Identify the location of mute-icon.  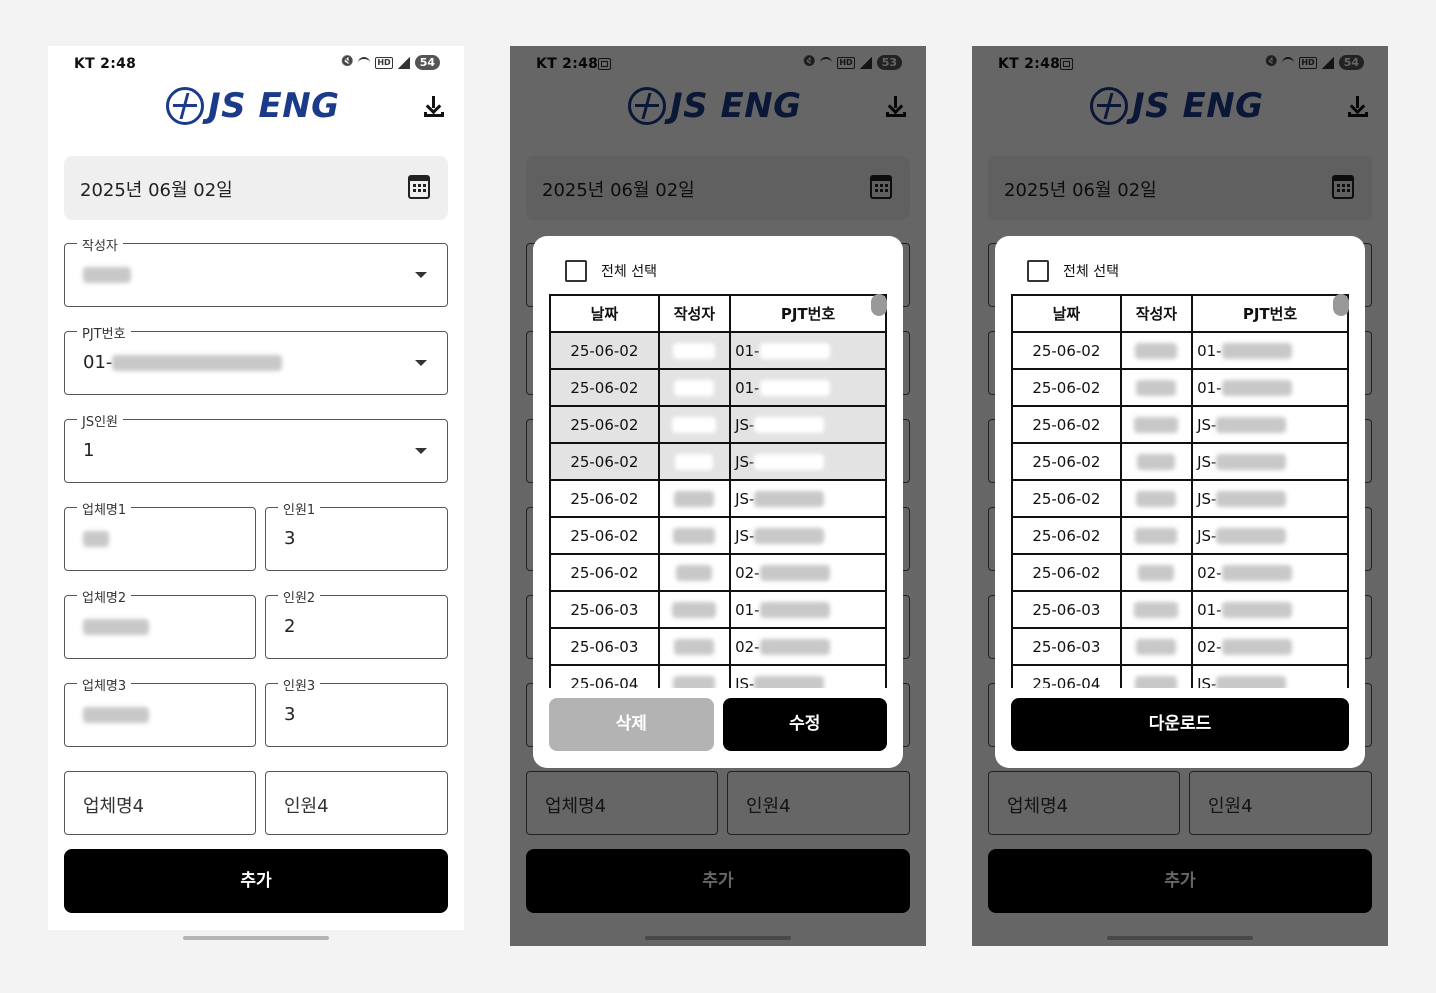
(347, 63).